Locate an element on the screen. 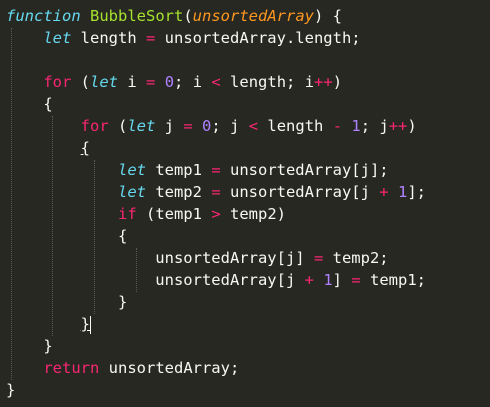  code-line: let temp1 = unsortedArray[j]; is located at coordinates (197, 170).